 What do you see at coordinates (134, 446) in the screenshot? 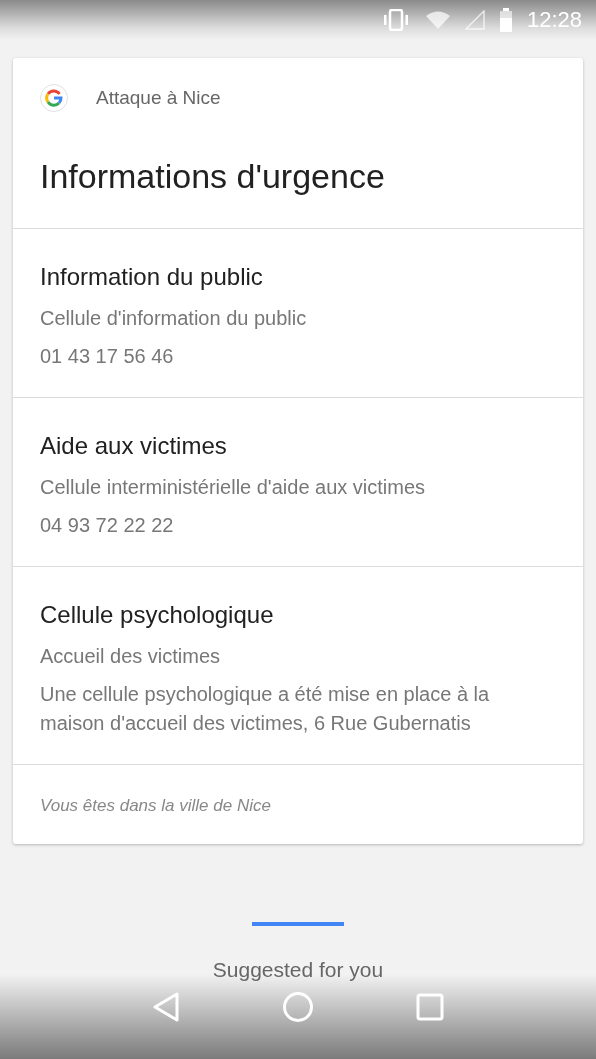
I see `section-title: Aide aux victimes` at bounding box center [134, 446].